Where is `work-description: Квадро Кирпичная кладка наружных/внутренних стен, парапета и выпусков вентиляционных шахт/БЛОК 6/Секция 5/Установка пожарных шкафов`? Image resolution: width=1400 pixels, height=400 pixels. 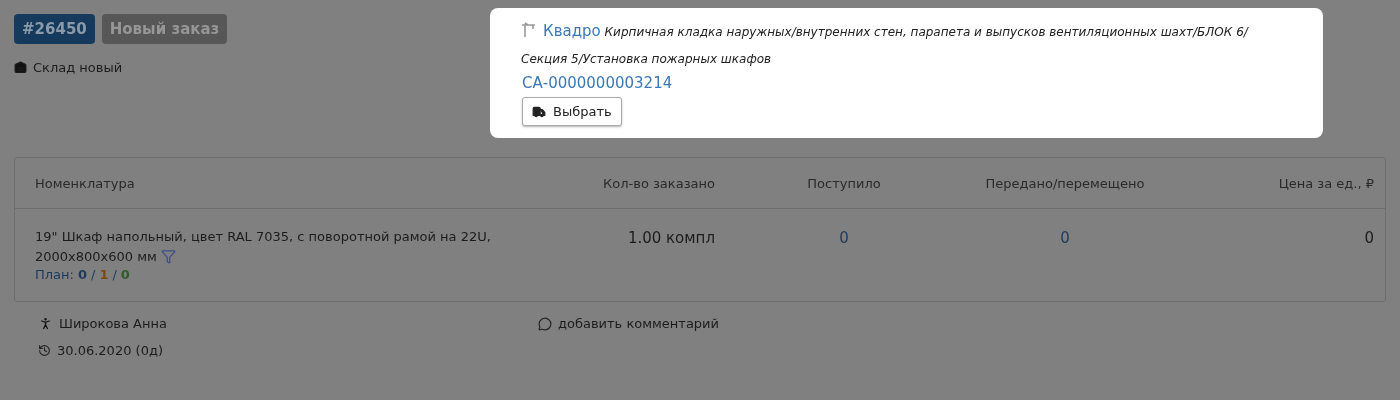
work-description: Квадро Кирпичная кладка наружных/внутренних стен, парапета и выпусков вентиляционных шахт/БЛОК 6/Секция 5/Установка пожарных шкафов is located at coordinates (885, 44).